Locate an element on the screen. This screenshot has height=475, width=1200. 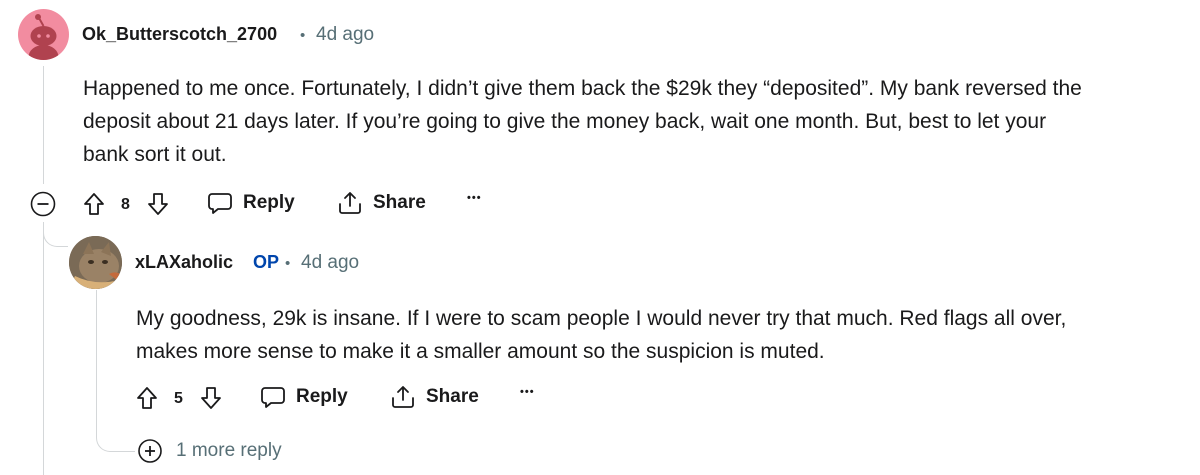
vote-count: 5 is located at coordinates (178, 398).